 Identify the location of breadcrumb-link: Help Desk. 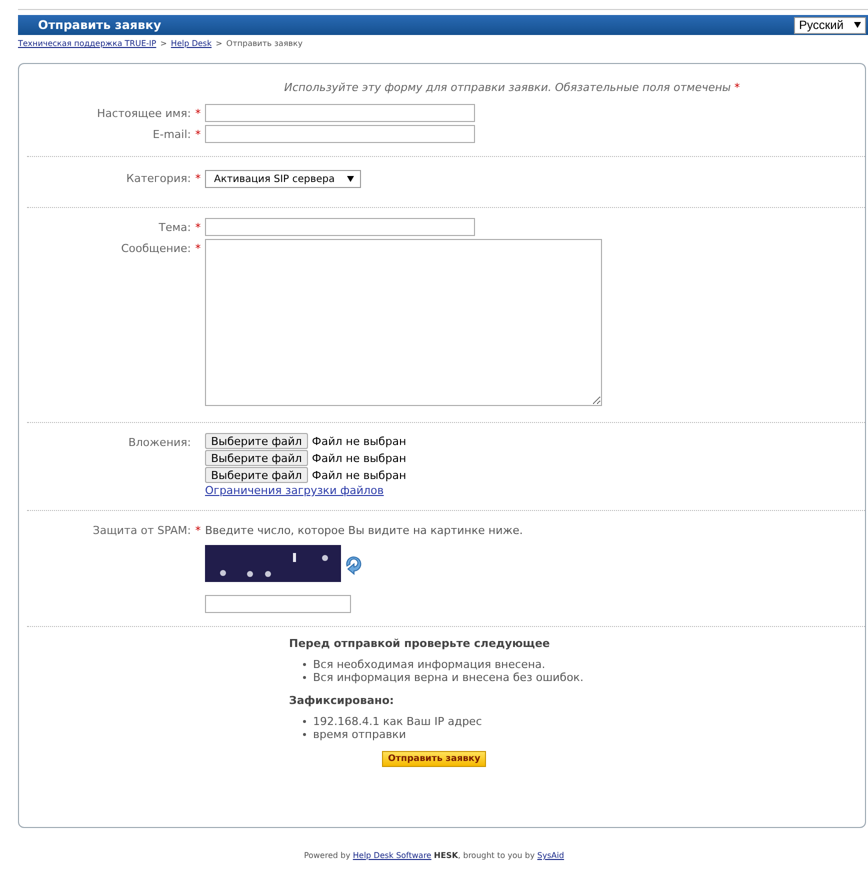
(191, 43).